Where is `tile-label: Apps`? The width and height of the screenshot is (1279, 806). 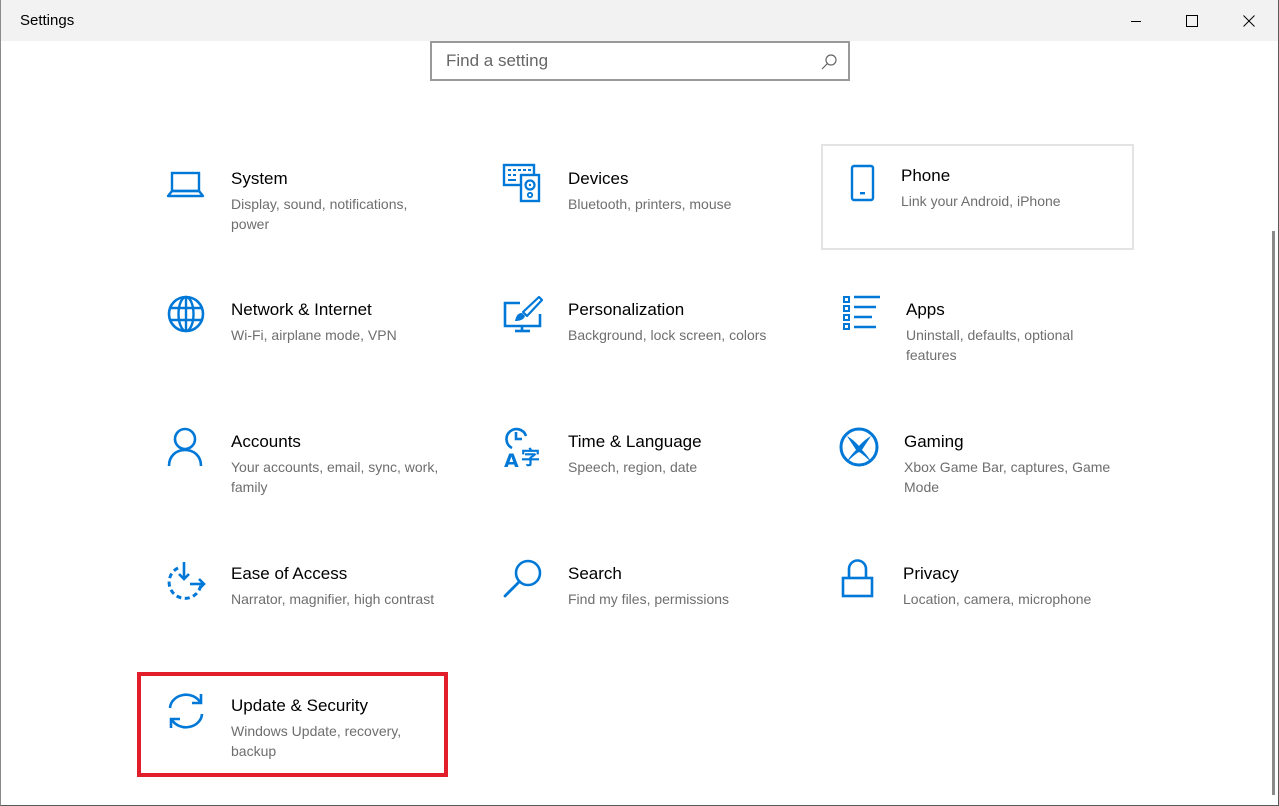 tile-label: Apps is located at coordinates (925, 309).